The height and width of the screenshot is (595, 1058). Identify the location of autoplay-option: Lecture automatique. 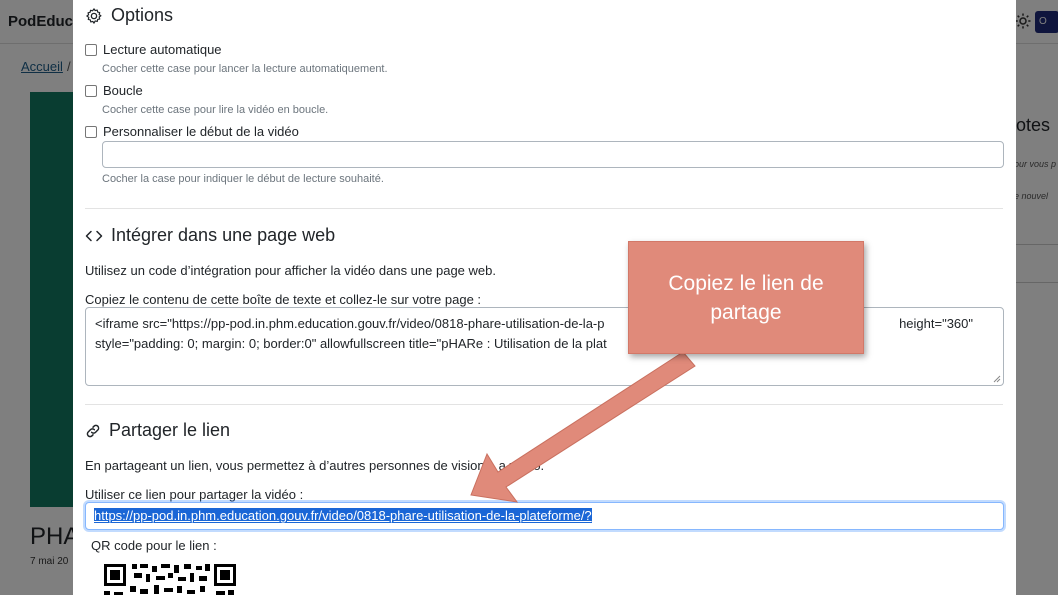
(153, 49).